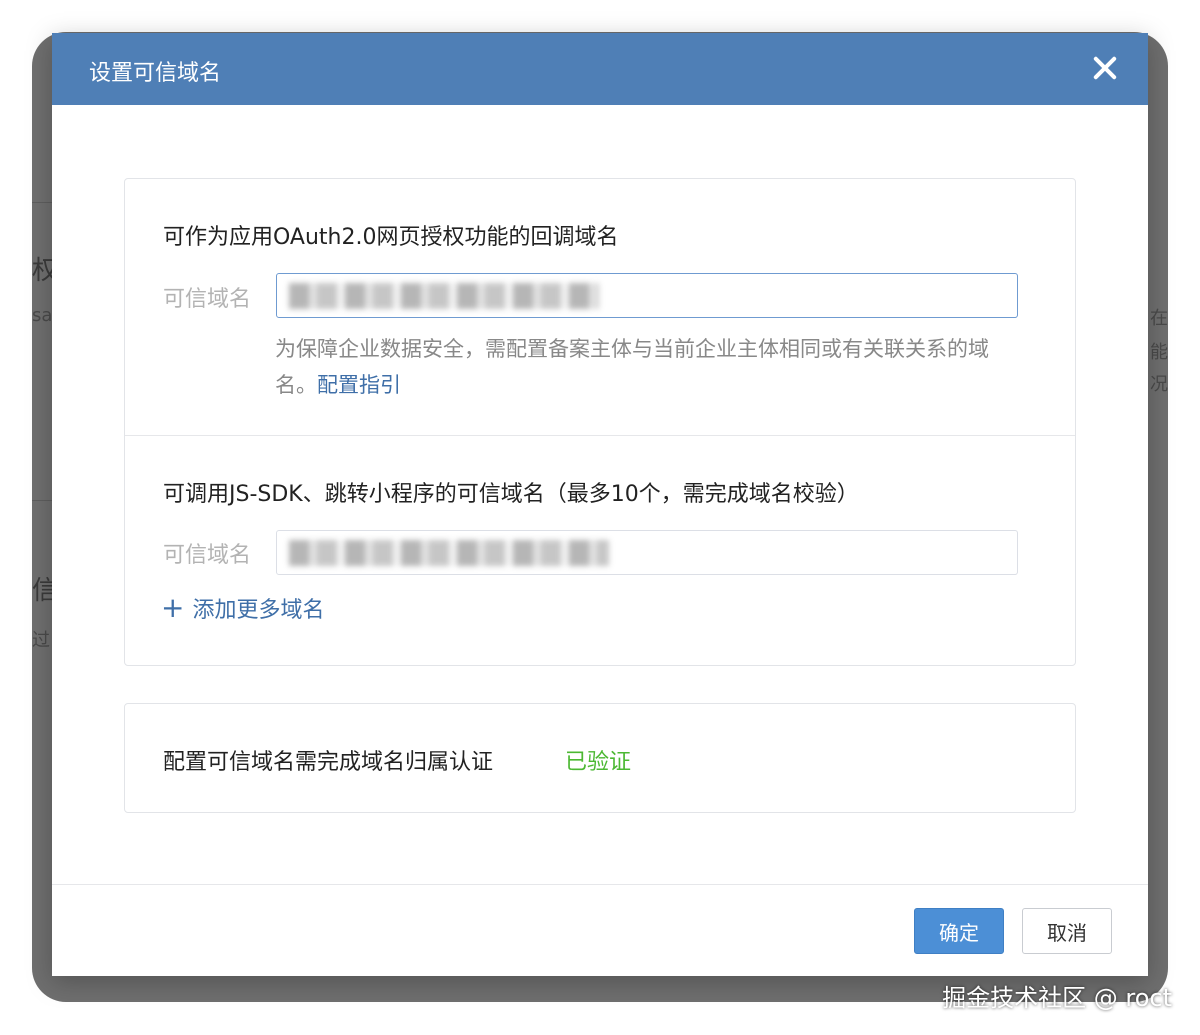 The width and height of the screenshot is (1200, 1035). Describe the element at coordinates (391, 237) in the screenshot. I see `oauth-section-title: 可作为应用OAuth2.0网页授权功能的回调域名` at that location.